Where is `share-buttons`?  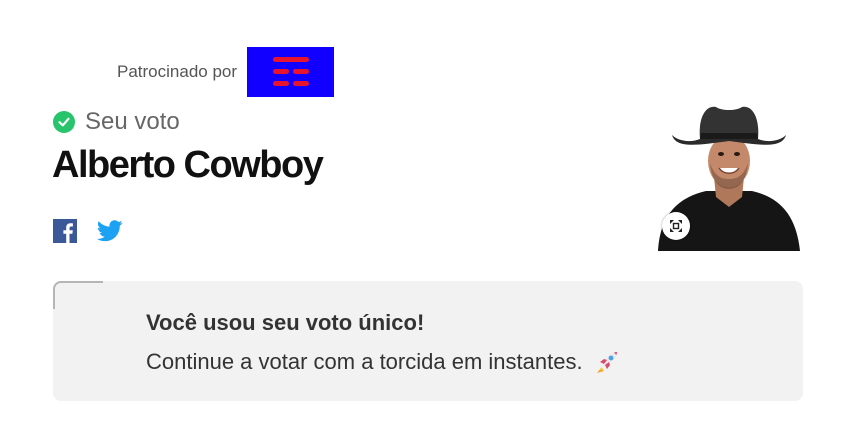
share-buttons is located at coordinates (88, 231).